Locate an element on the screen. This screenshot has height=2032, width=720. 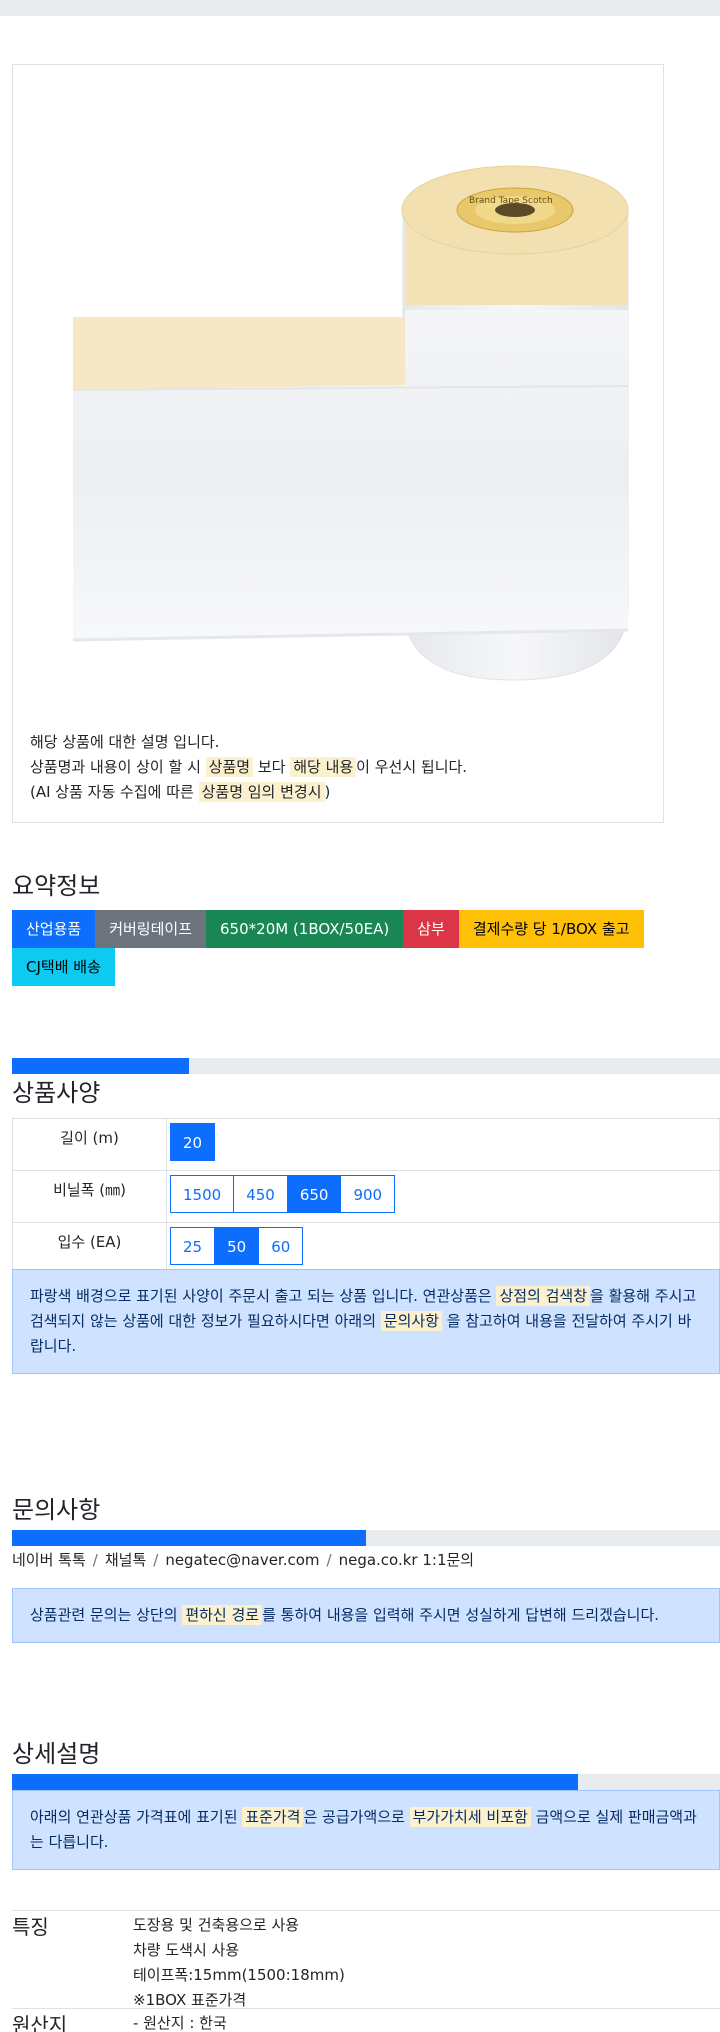
spec-option-button: 50 is located at coordinates (237, 1246).